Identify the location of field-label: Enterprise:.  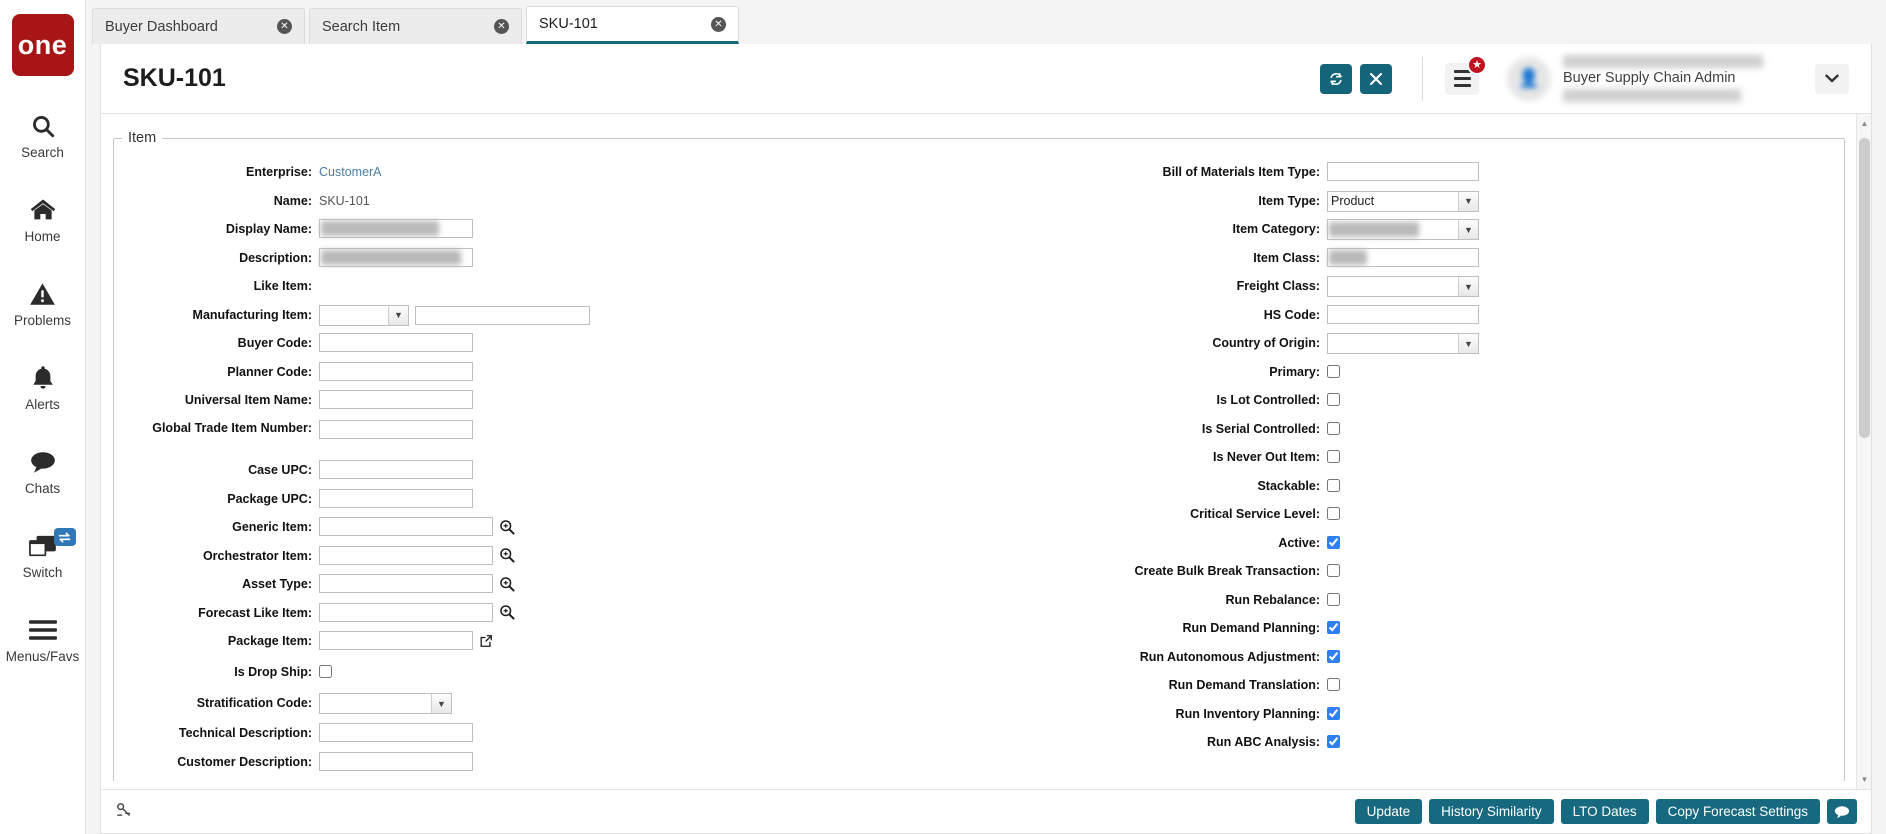
(279, 172).